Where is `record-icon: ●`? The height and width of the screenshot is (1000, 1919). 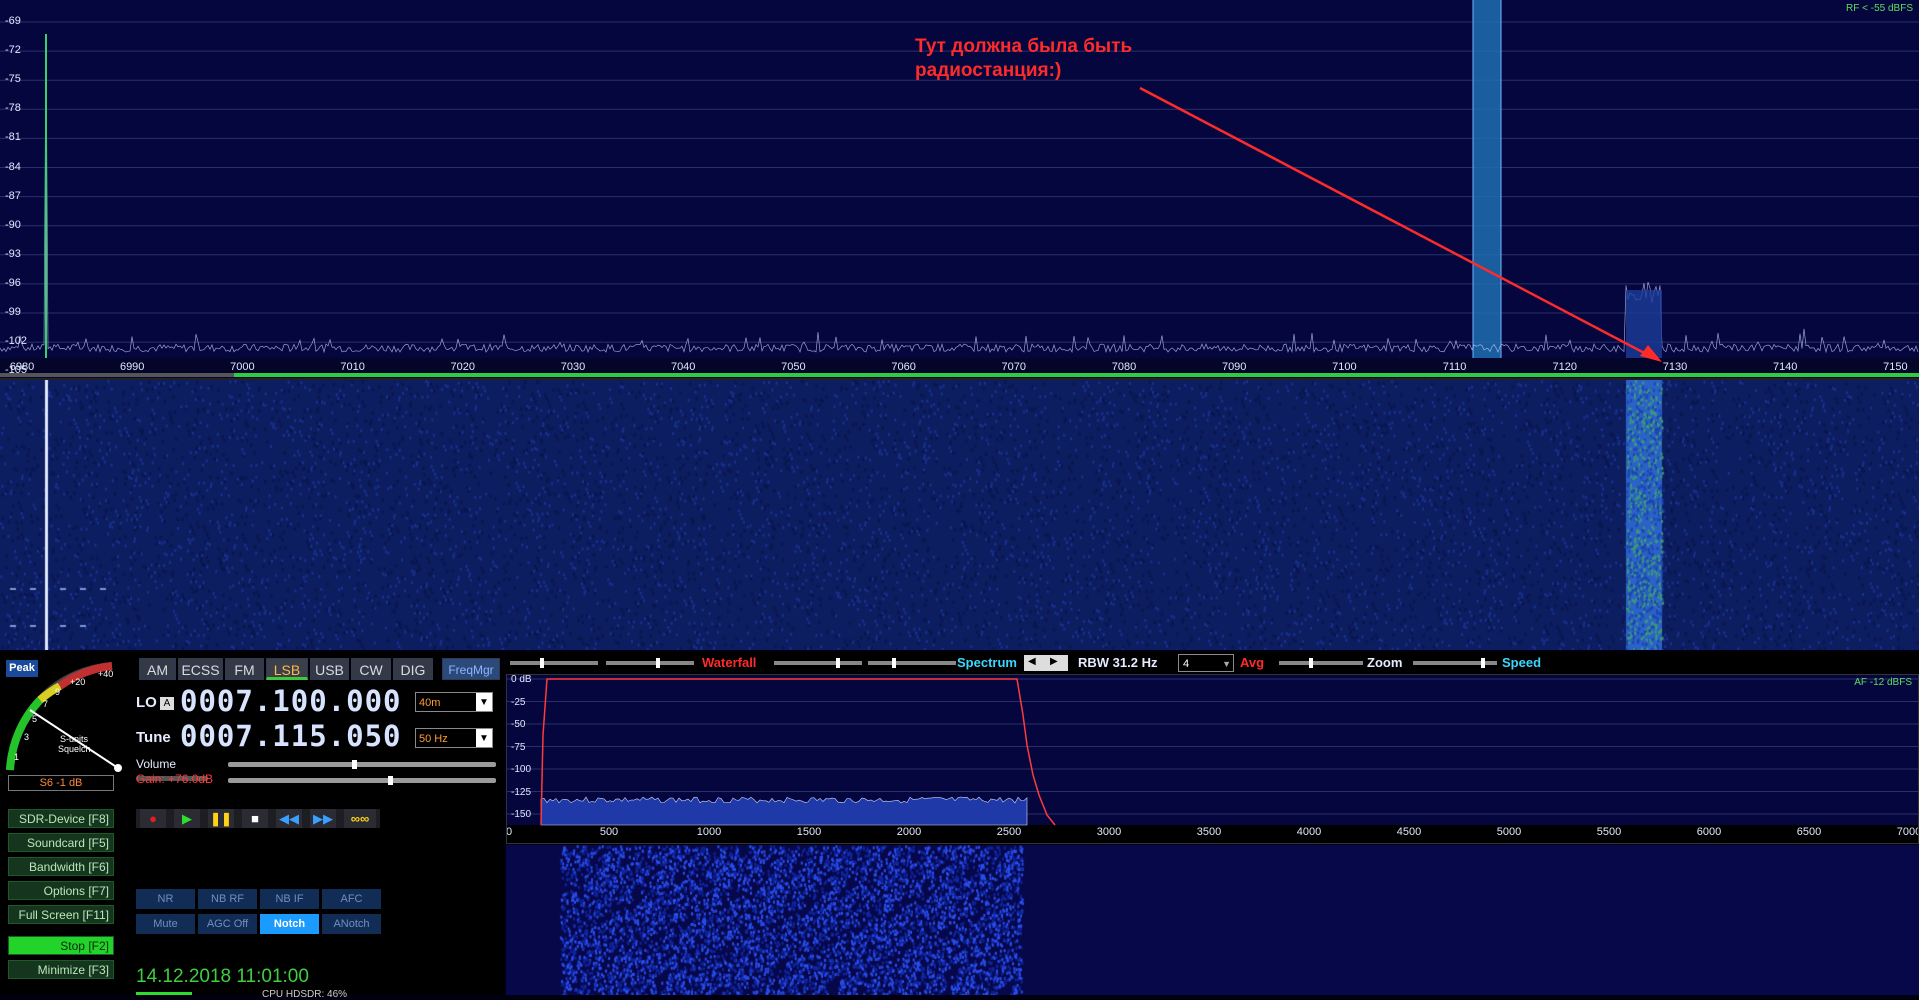 record-icon: ● is located at coordinates (153, 818).